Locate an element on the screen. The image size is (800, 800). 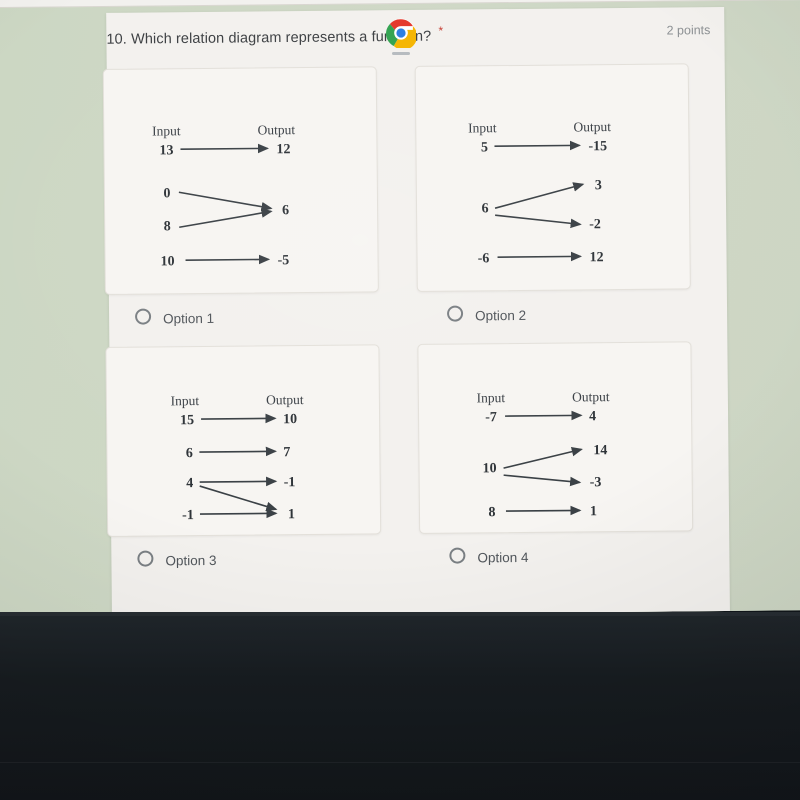
diagram-3-input-1: 6 is located at coordinates (189, 453).